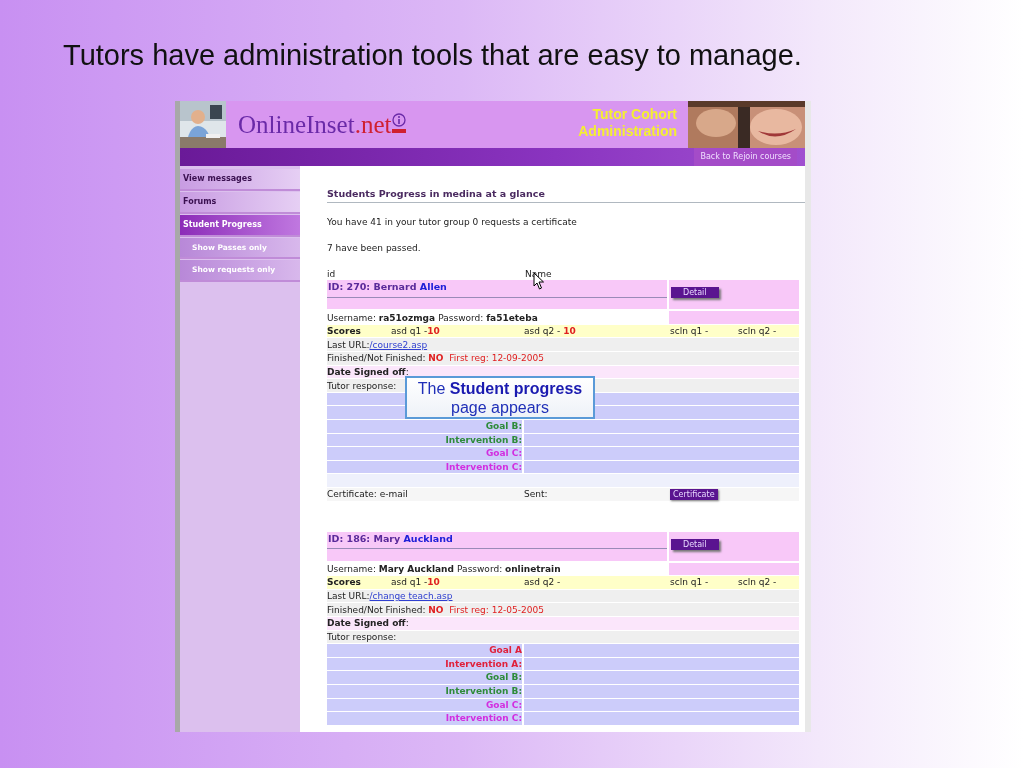 This screenshot has height=768, width=1024. What do you see at coordinates (694, 495) in the screenshot?
I see `certificate-button: Certificate` at bounding box center [694, 495].